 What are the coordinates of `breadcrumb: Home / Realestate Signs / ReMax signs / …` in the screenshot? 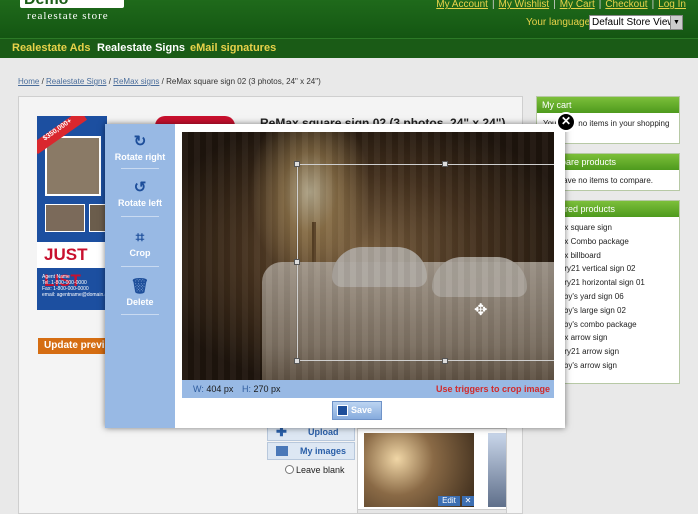 It's located at (169, 81).